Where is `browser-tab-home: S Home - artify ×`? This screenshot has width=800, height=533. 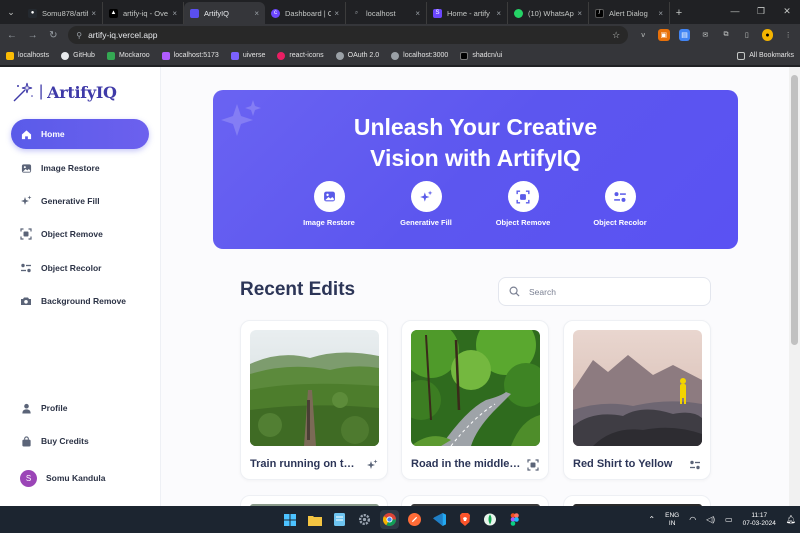 browser-tab-home: S Home - artify × is located at coordinates (467, 13).